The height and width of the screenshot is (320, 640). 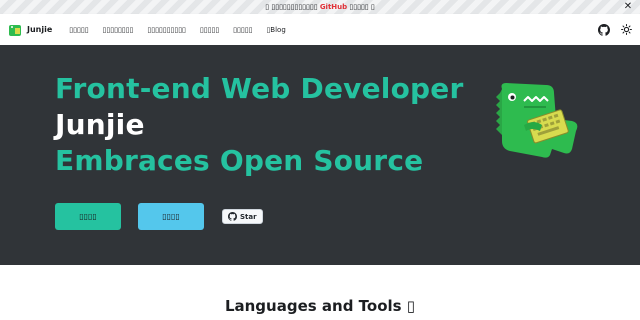 I want to click on brand-link: Junjie, so click(x=30, y=30).